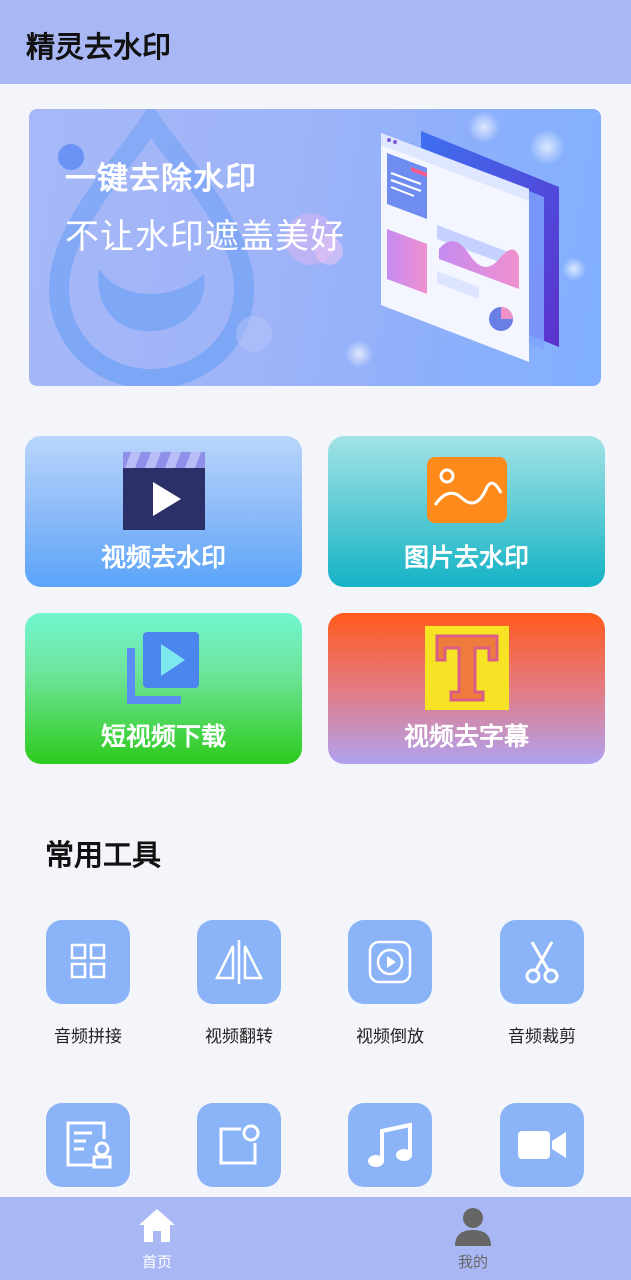 This screenshot has height=1280, width=631. I want to click on tool-label: 音频拼接, so click(88, 1037).